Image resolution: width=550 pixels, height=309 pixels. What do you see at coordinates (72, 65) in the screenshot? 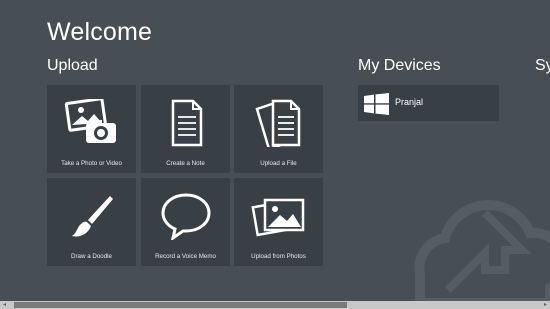
I see `upload-heading: Upload` at bounding box center [72, 65].